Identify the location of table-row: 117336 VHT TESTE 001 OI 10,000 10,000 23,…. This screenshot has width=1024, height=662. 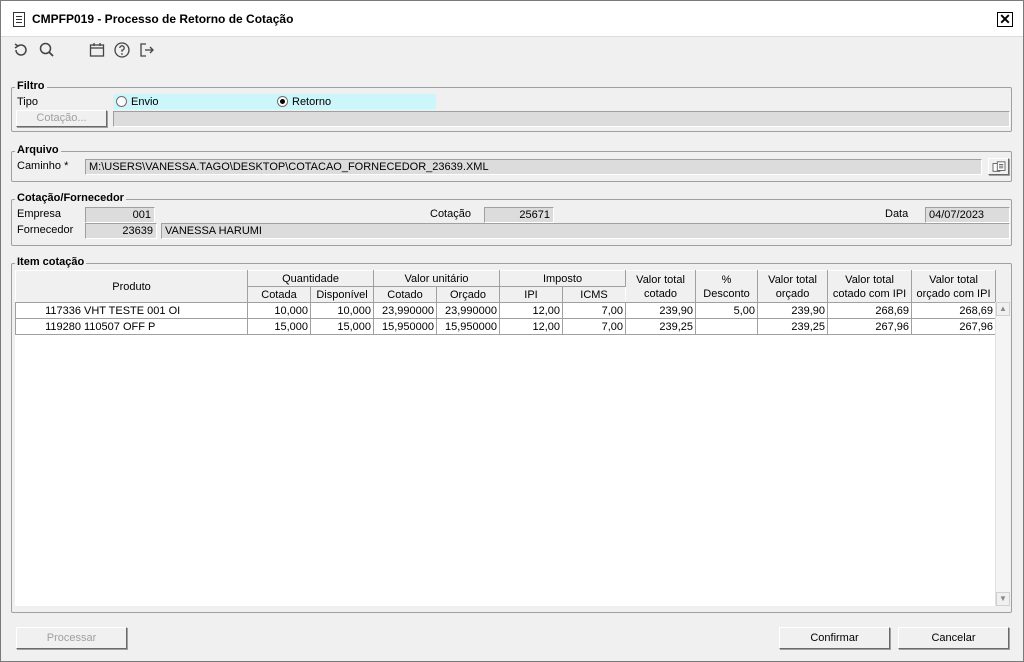
(506, 310).